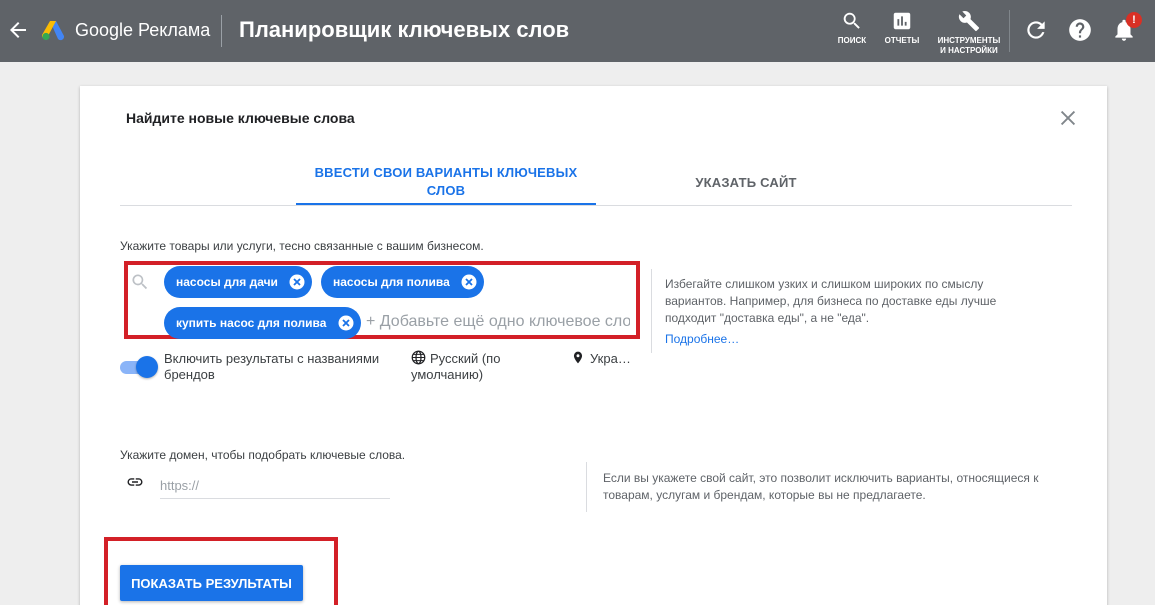 This screenshot has height=605, width=1155. What do you see at coordinates (142, 30) in the screenshot?
I see `brand-name: Google Реклама` at bounding box center [142, 30].